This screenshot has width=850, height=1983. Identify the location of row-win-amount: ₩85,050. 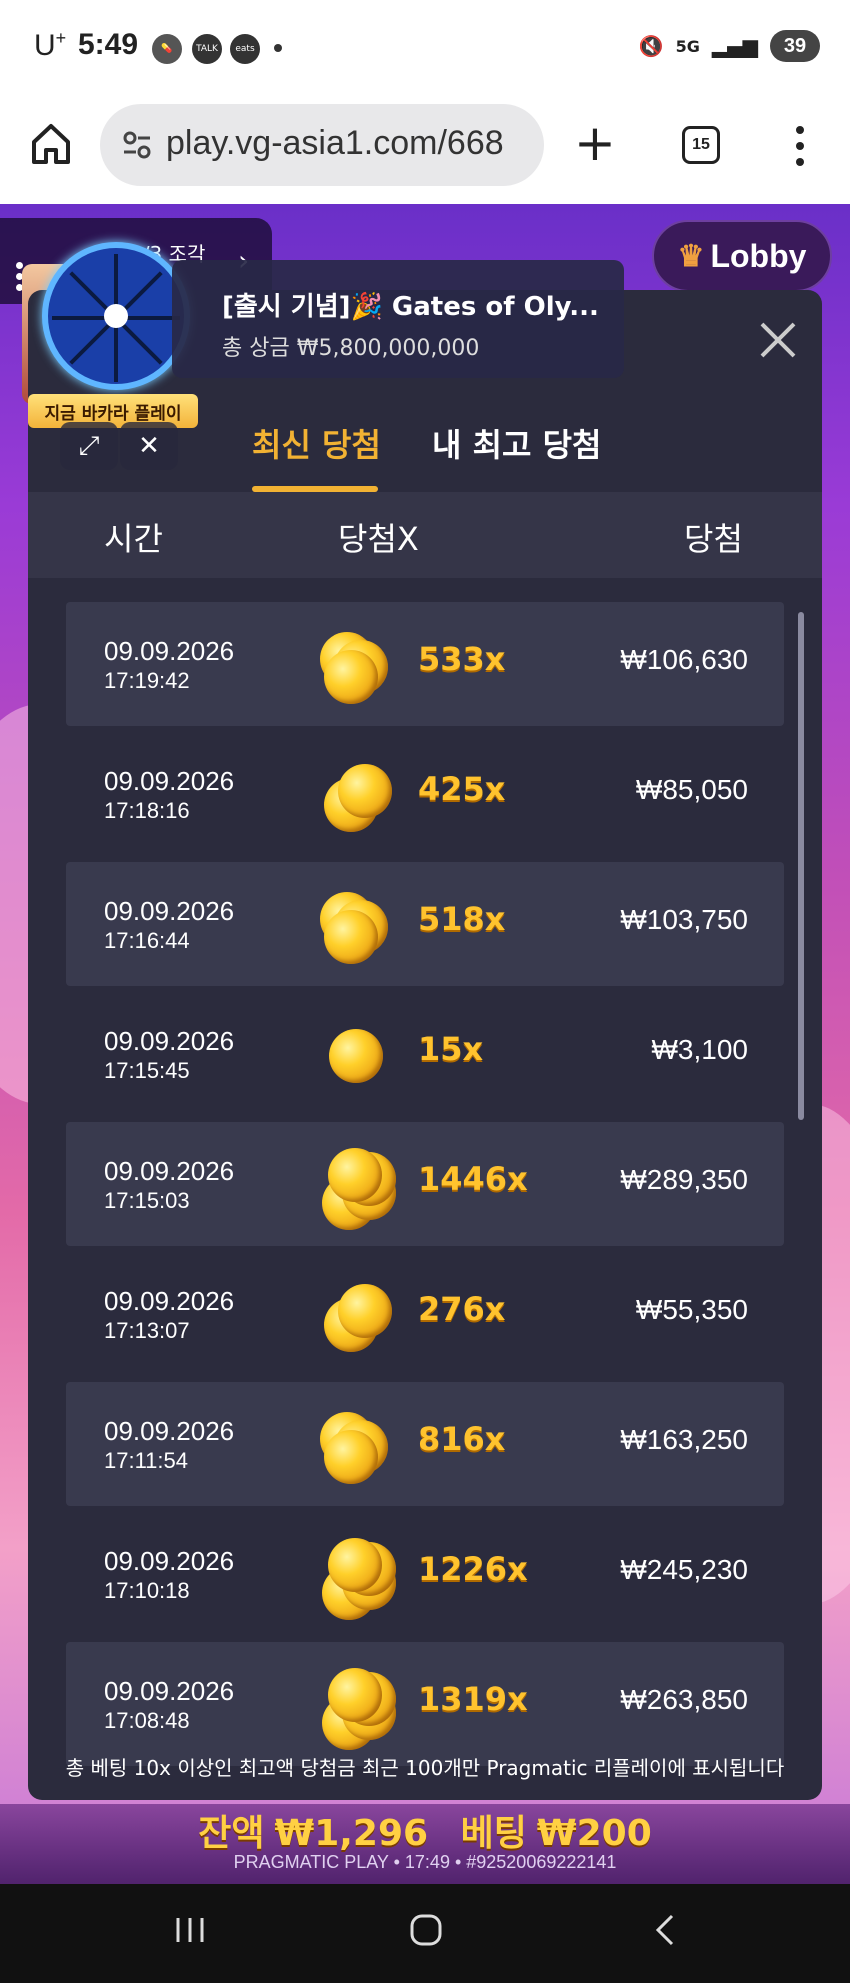
(691, 789).